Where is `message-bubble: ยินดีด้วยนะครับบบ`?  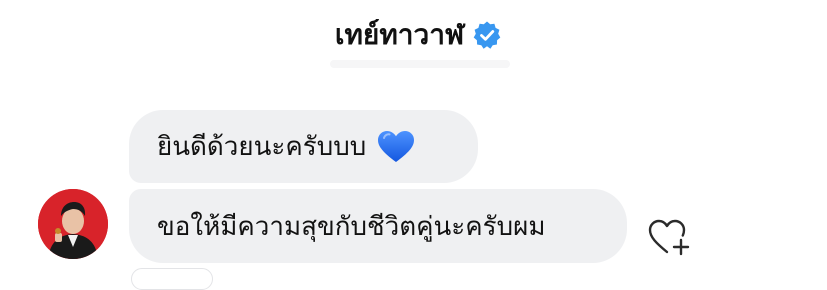 message-bubble: ยินดีด้วยนะครับบบ is located at coordinates (303, 146).